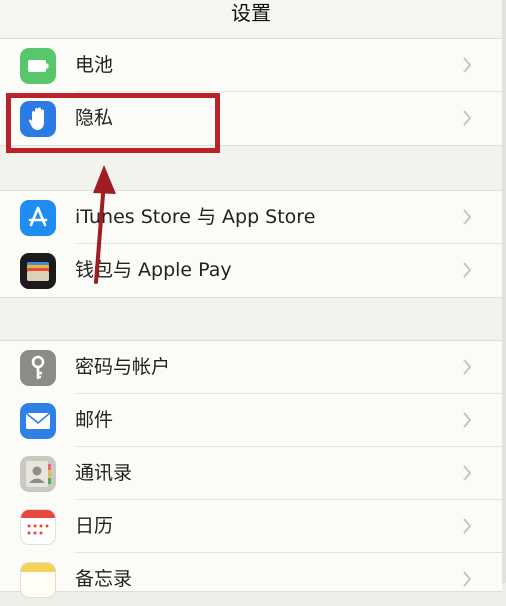 The height and width of the screenshot is (606, 506). Describe the element at coordinates (104, 224) in the screenshot. I see `annotation-arrow-icon` at that location.